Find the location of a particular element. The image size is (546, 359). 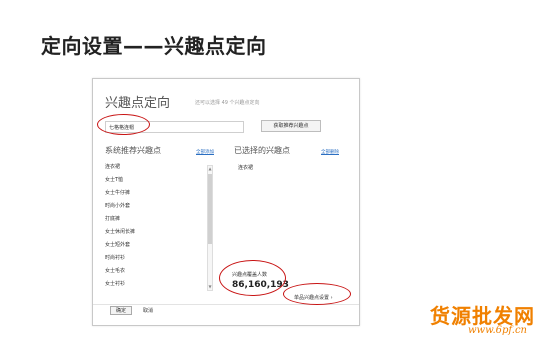

get-recommendations-button: 获取推荐兴趣点 is located at coordinates (291, 126).